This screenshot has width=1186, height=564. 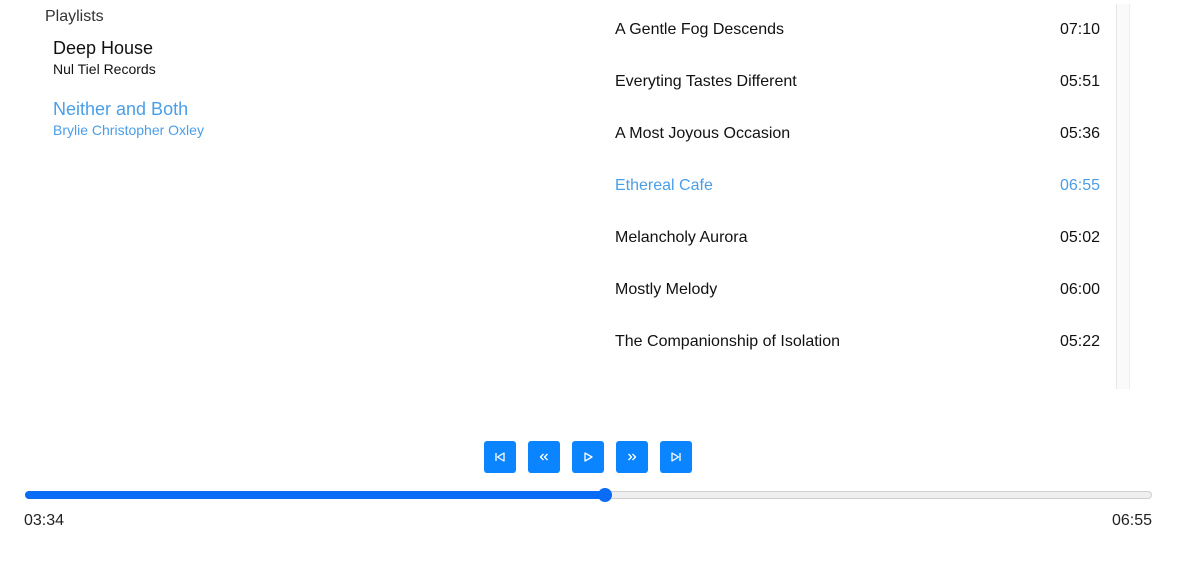 What do you see at coordinates (103, 48) in the screenshot?
I see `playlist-name: Deep House` at bounding box center [103, 48].